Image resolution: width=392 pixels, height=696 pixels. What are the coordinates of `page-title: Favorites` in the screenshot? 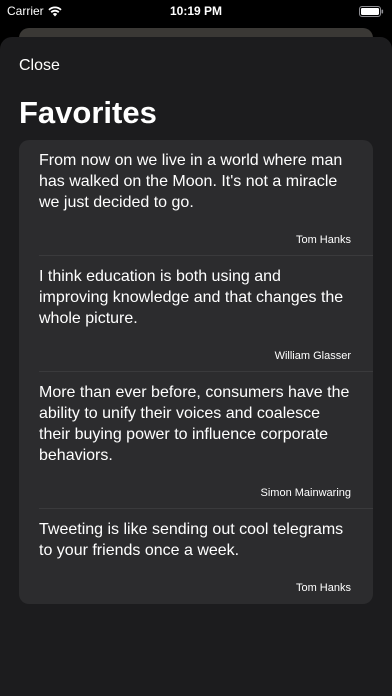 It's located at (88, 112).